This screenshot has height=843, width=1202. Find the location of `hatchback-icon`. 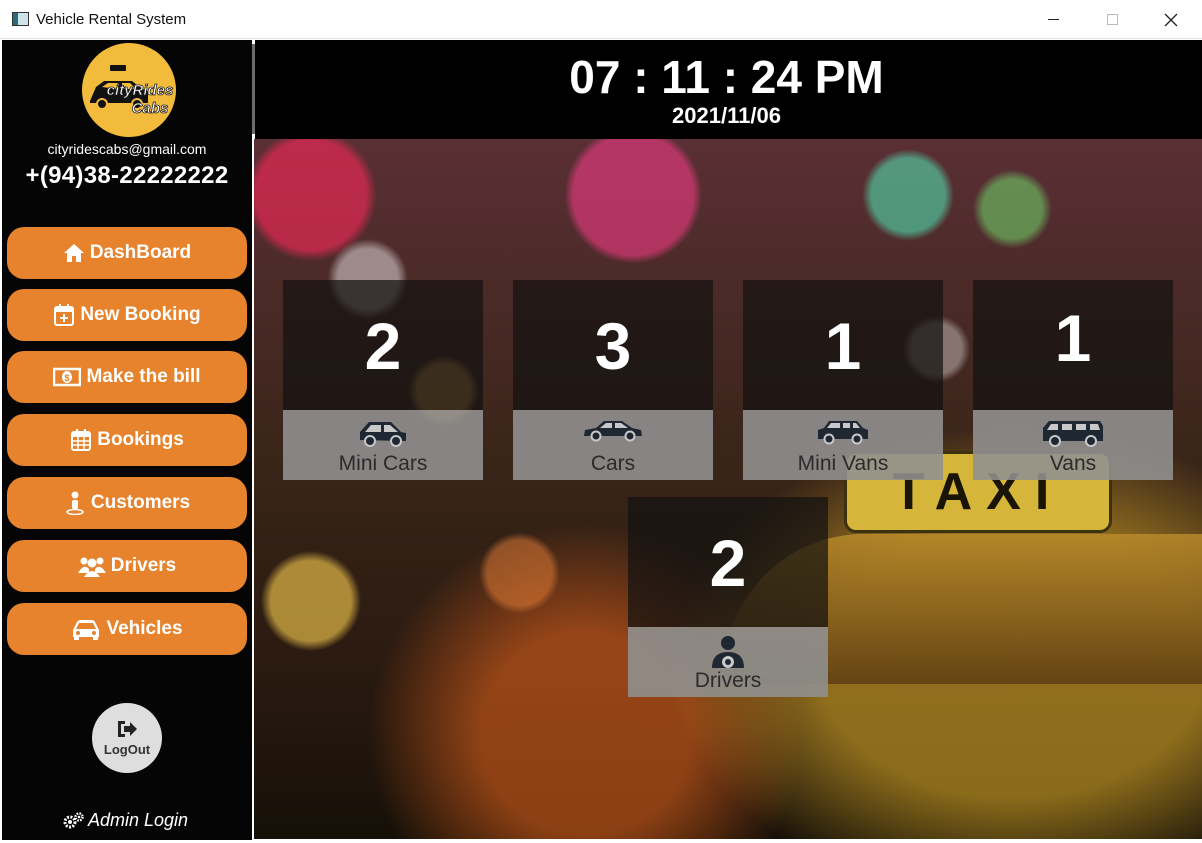

hatchback-icon is located at coordinates (383, 433).